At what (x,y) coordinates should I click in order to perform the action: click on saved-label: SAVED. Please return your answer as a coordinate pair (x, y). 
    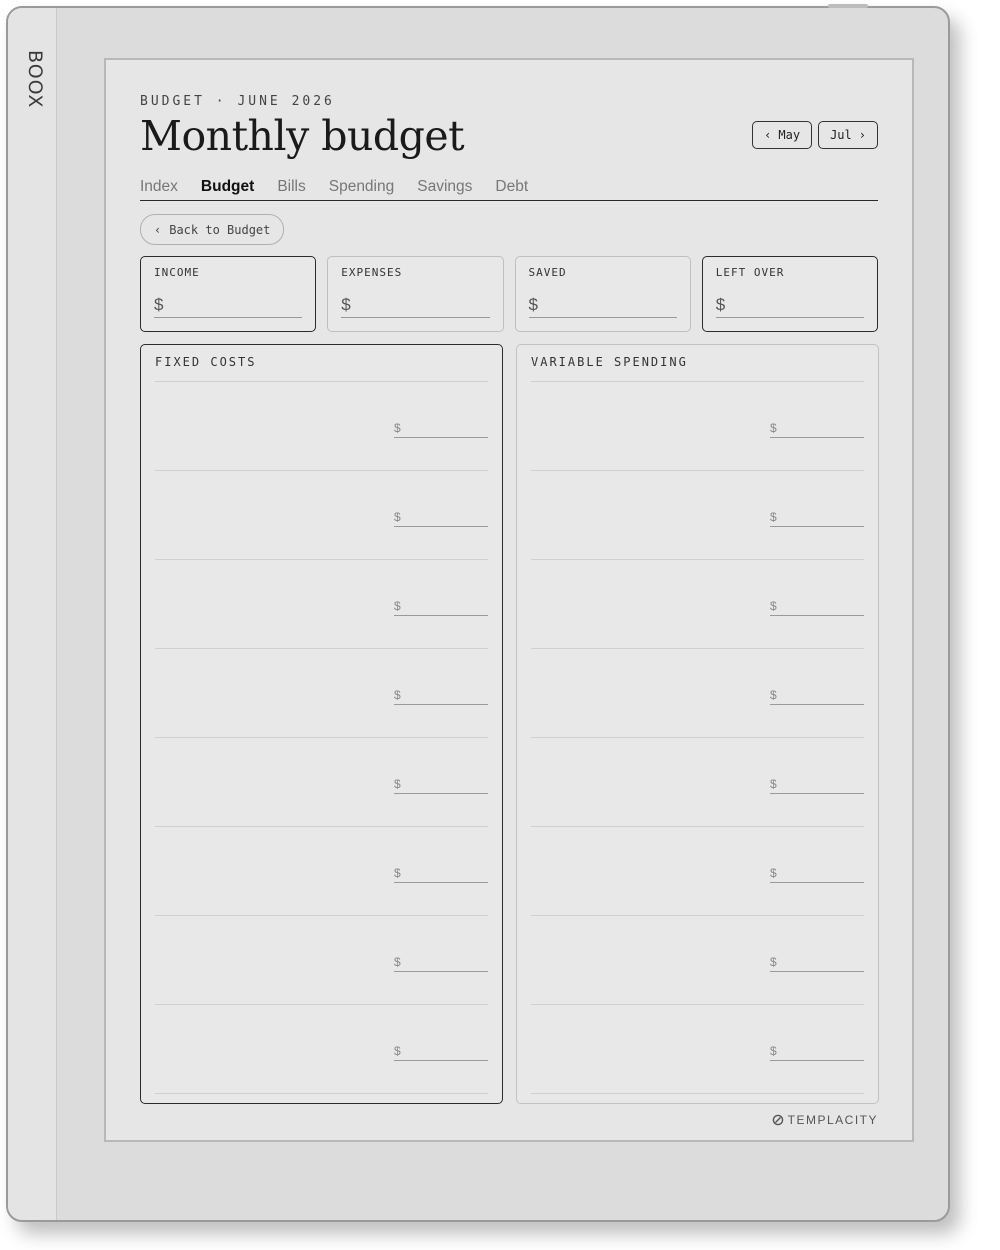
    Looking at the image, I should click on (547, 272).